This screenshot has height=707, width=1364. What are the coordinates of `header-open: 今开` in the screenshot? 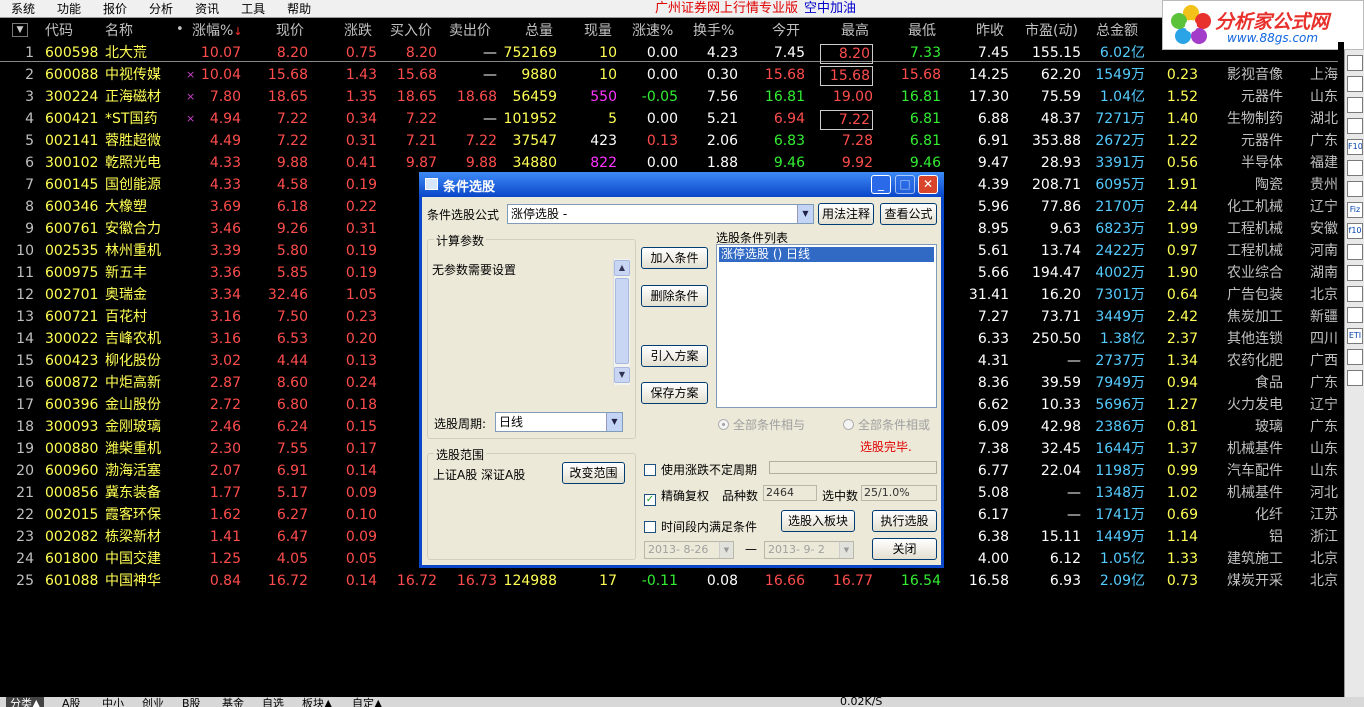 It's located at (786, 31).